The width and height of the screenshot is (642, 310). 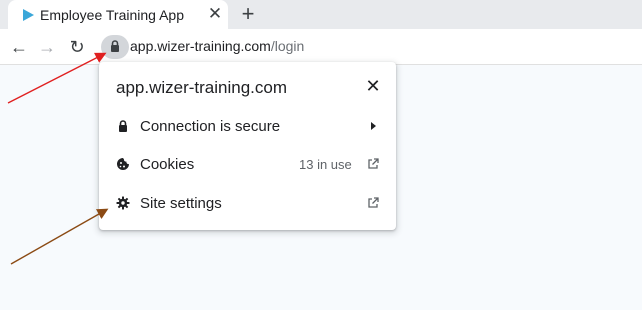 I want to click on forward-icon: →, so click(x=47, y=47).